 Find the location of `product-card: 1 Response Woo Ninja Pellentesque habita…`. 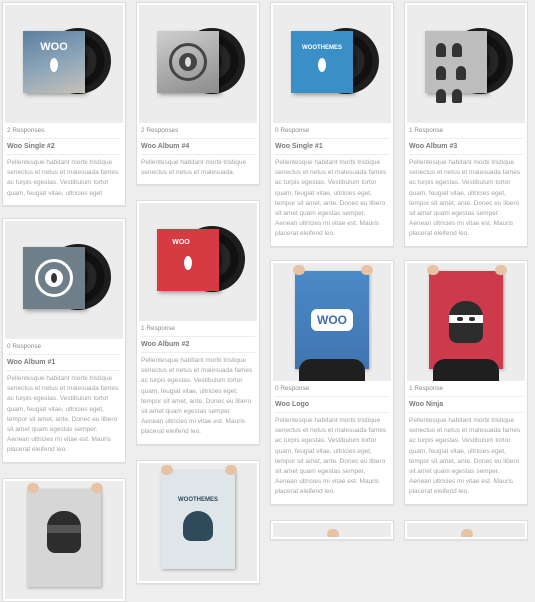

product-card: 1 Response Woo Ninja Pellentesque habita… is located at coordinates (466, 382).